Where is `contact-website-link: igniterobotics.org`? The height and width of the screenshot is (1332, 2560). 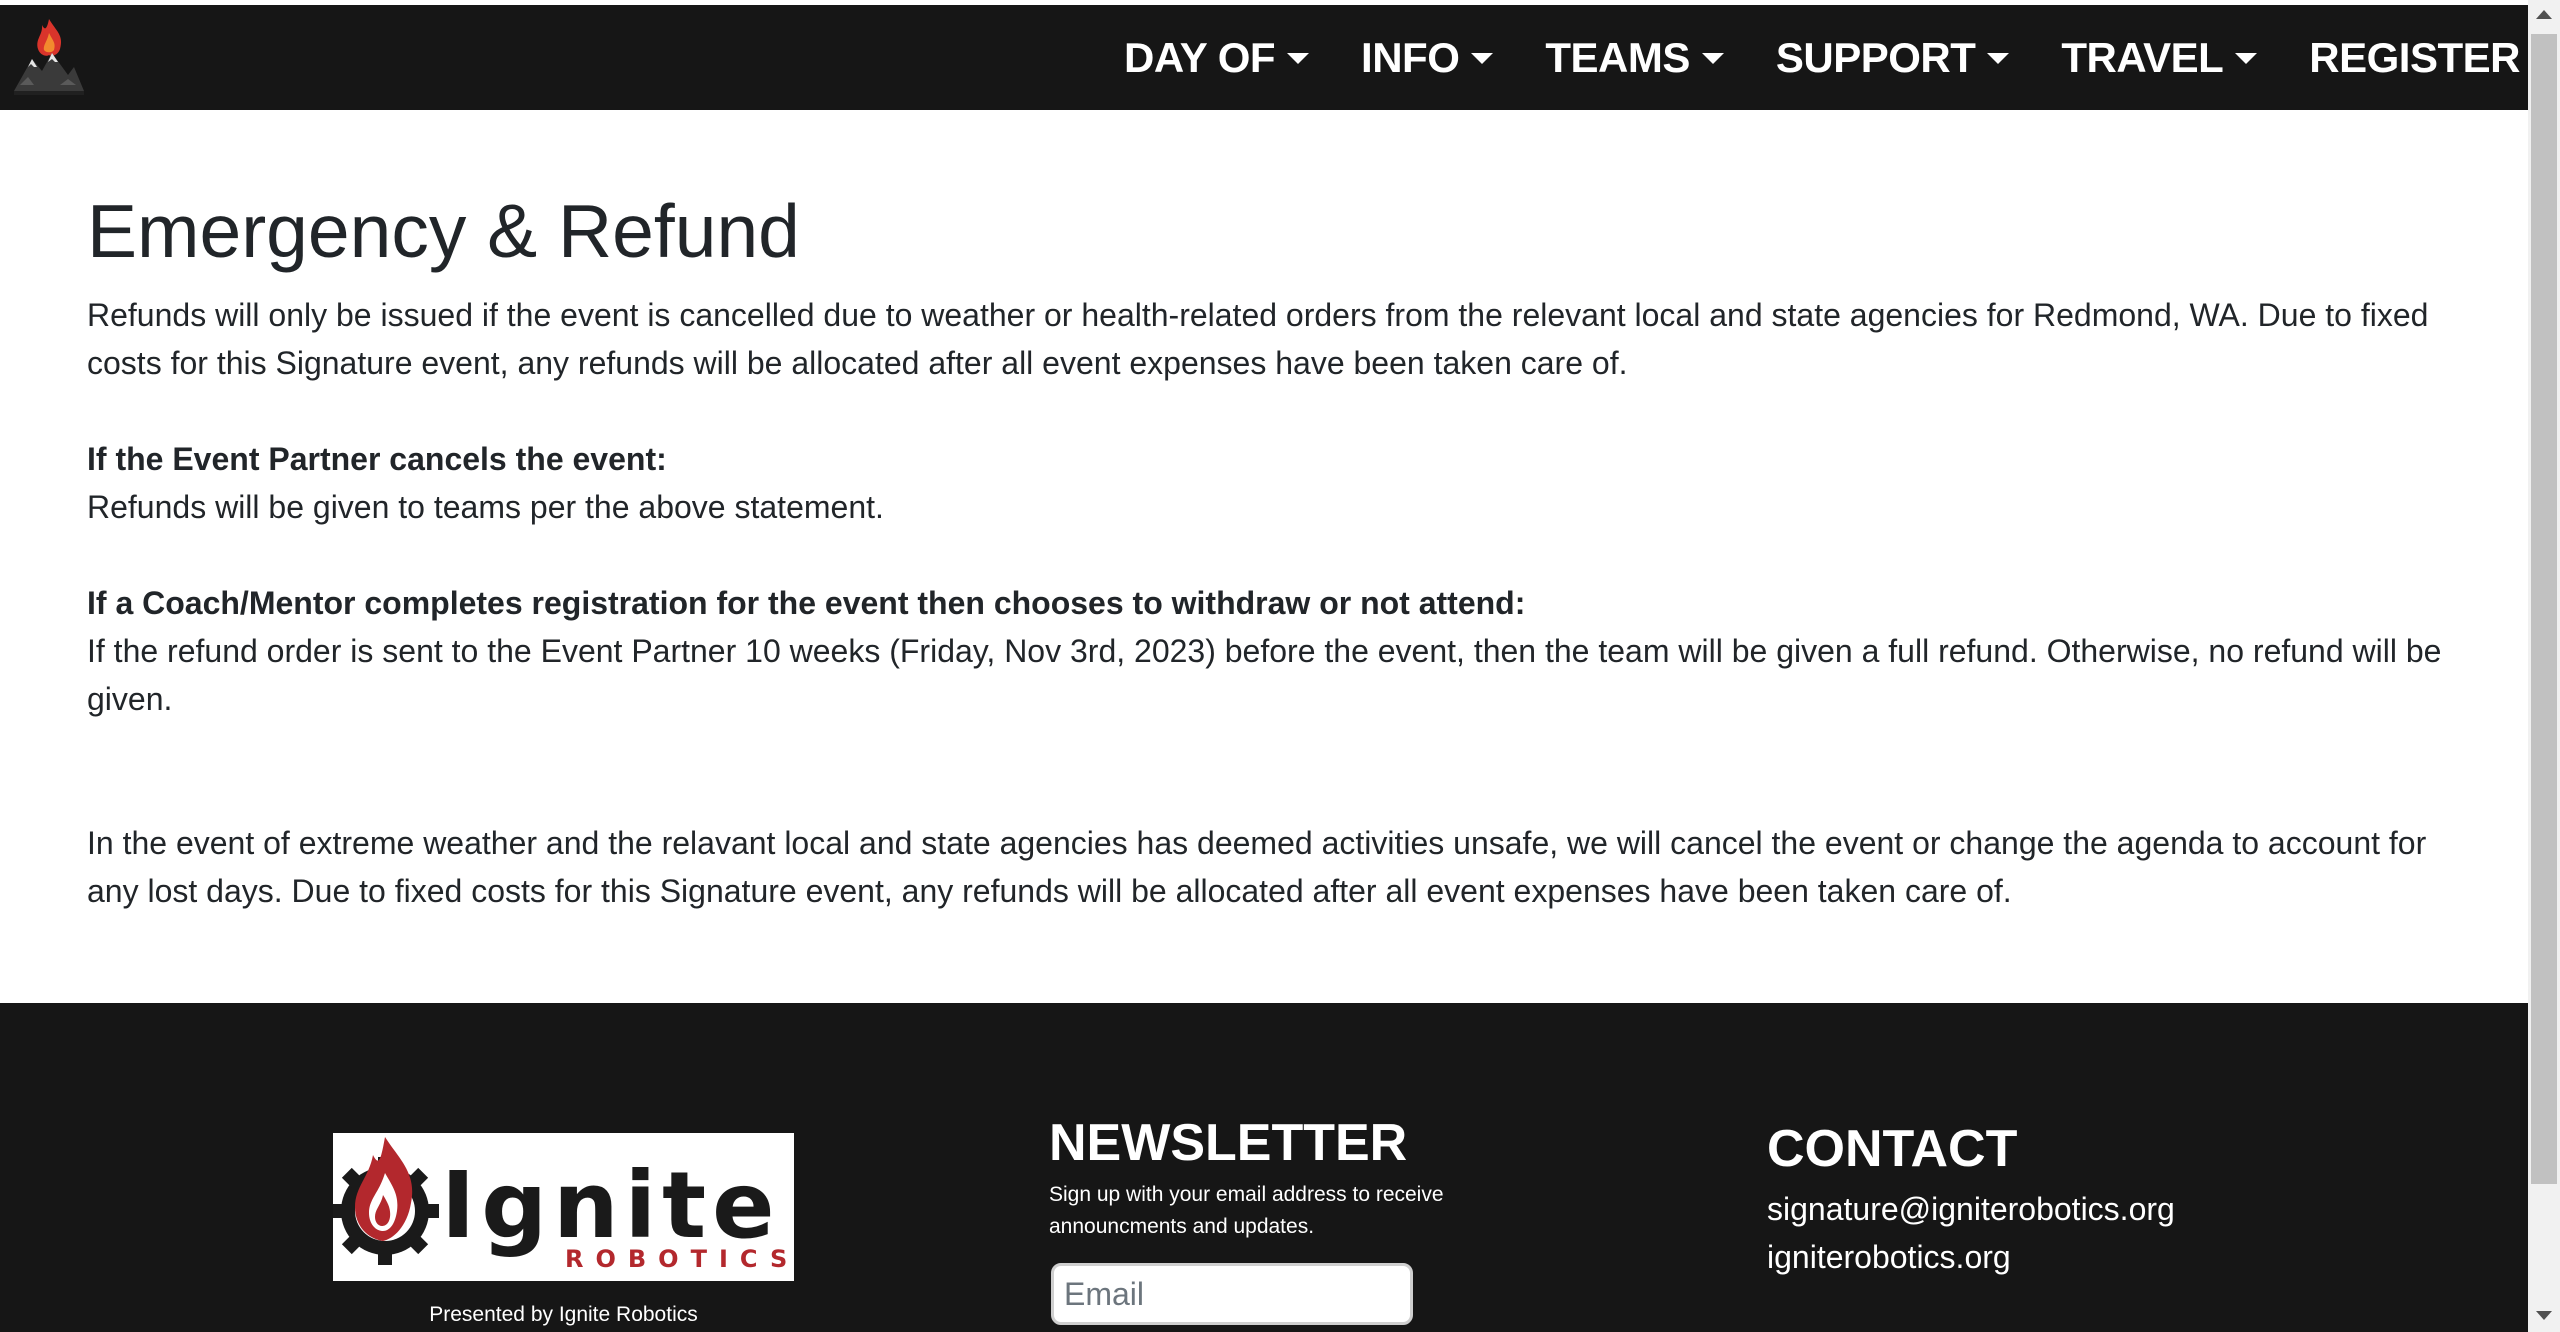
contact-website-link: igniterobotics.org is located at coordinates (2017, 1257).